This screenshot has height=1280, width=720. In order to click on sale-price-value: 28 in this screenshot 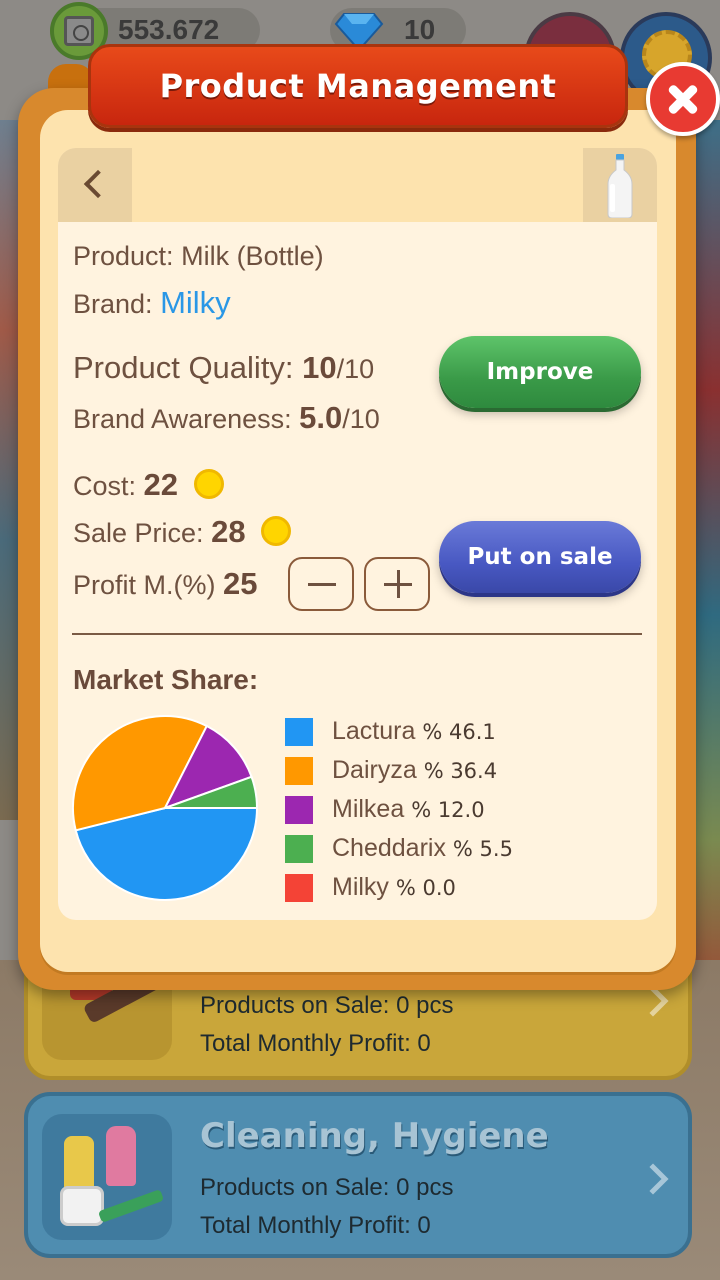, I will do `click(228, 531)`.